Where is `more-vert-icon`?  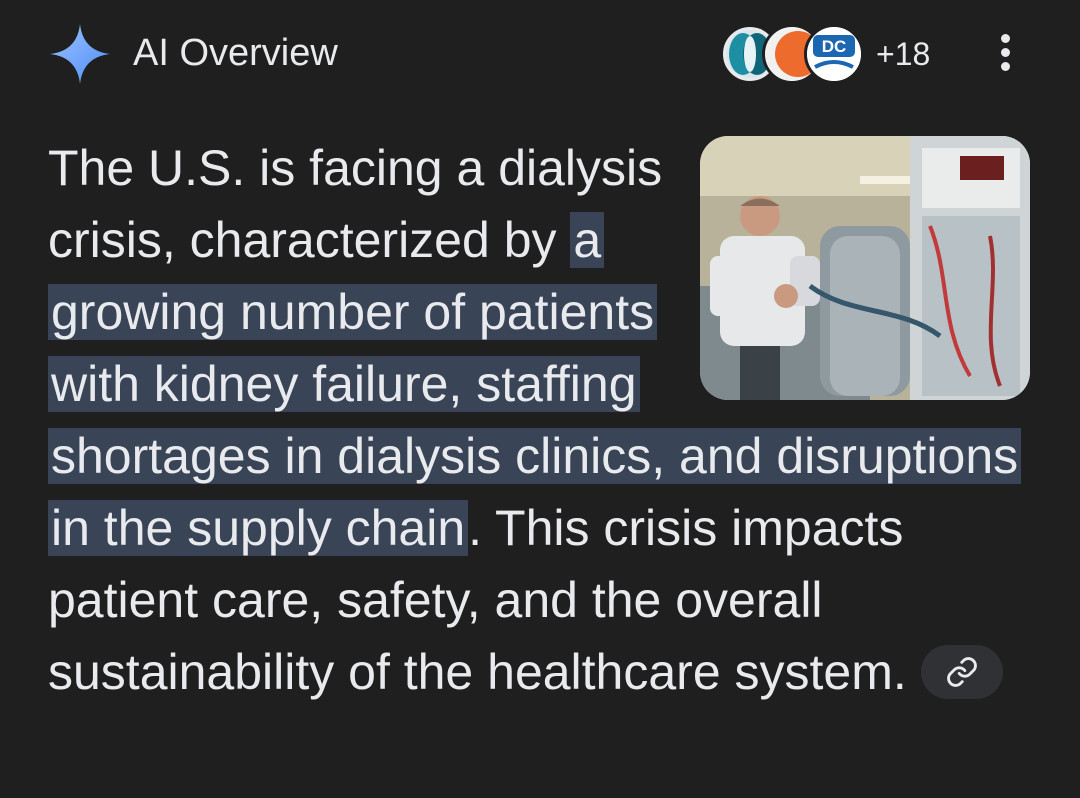
more-vert-icon is located at coordinates (1005, 57).